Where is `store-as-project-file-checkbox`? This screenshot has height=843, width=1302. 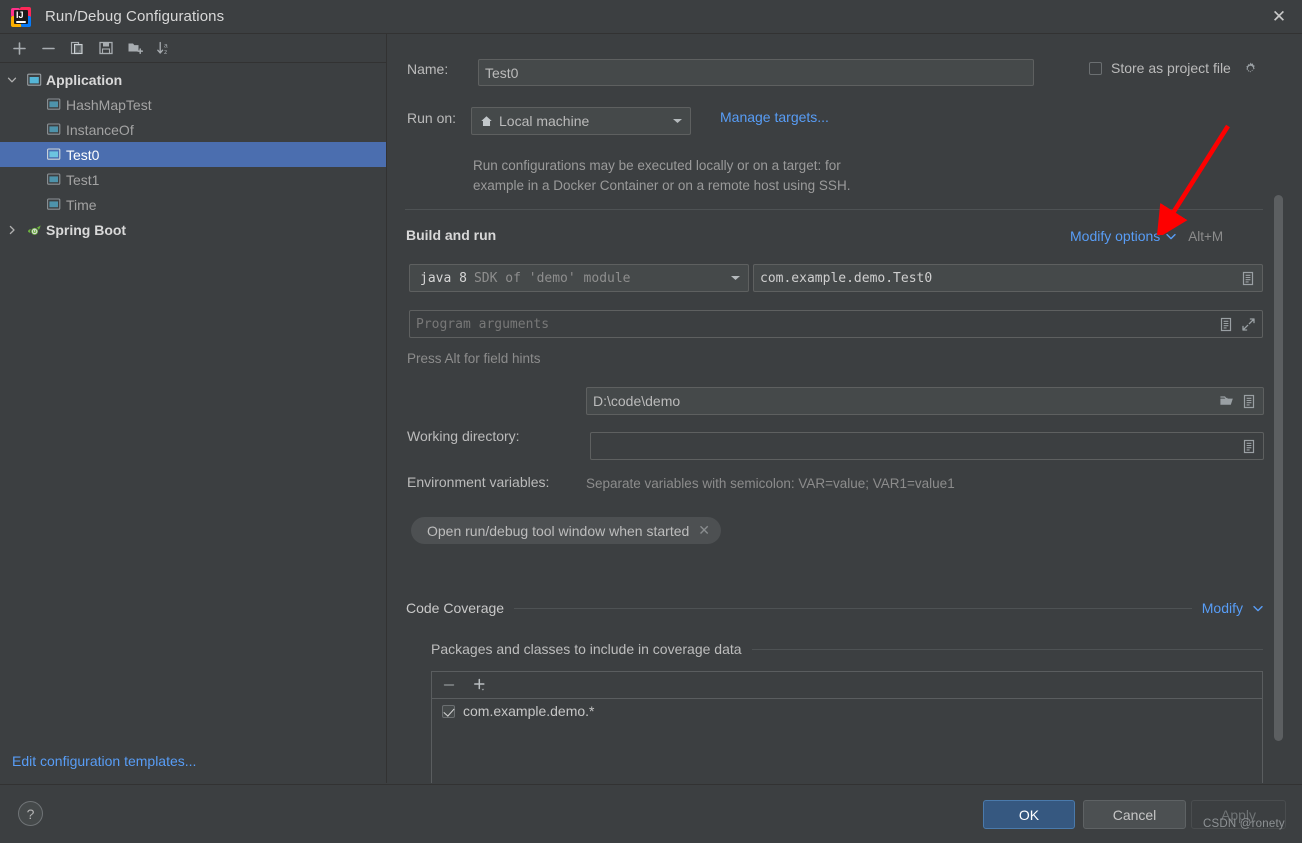
store-as-project-file-checkbox is located at coordinates (1095, 68).